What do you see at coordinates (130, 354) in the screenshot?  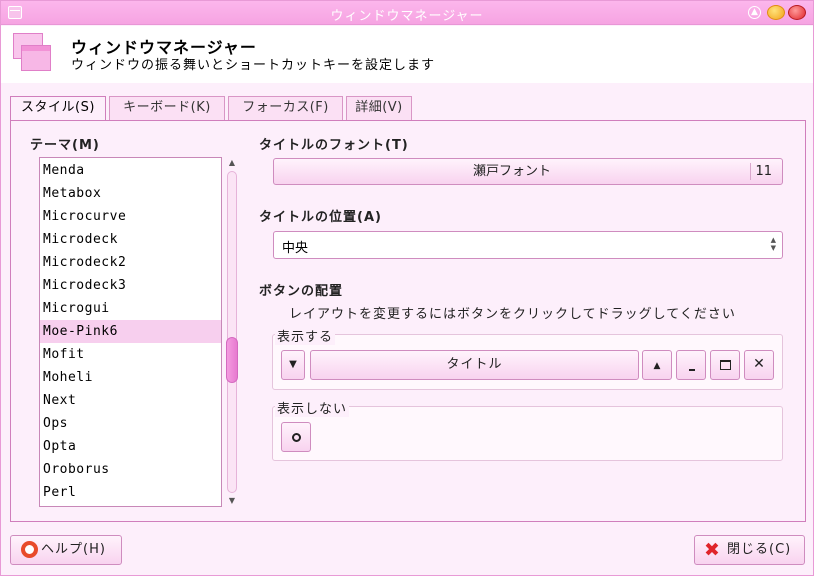 I see `theme-list-item: Mofit` at bounding box center [130, 354].